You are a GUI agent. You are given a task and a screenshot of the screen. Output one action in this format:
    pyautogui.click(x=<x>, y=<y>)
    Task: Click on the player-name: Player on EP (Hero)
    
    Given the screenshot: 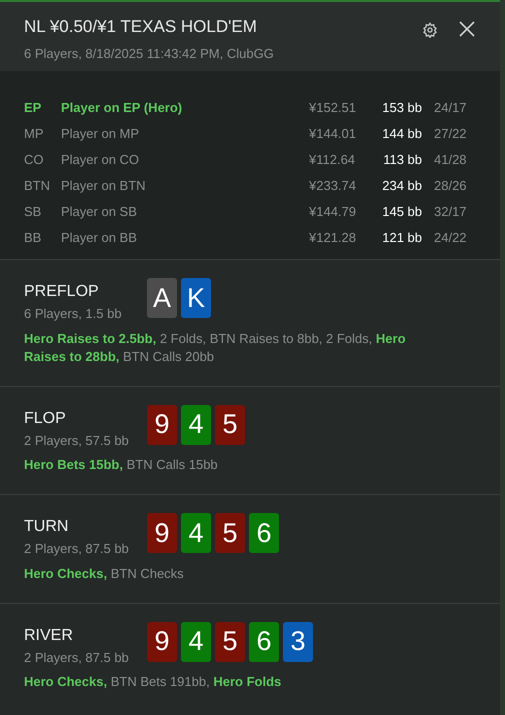 What is the action you would take?
    pyautogui.click(x=122, y=108)
    